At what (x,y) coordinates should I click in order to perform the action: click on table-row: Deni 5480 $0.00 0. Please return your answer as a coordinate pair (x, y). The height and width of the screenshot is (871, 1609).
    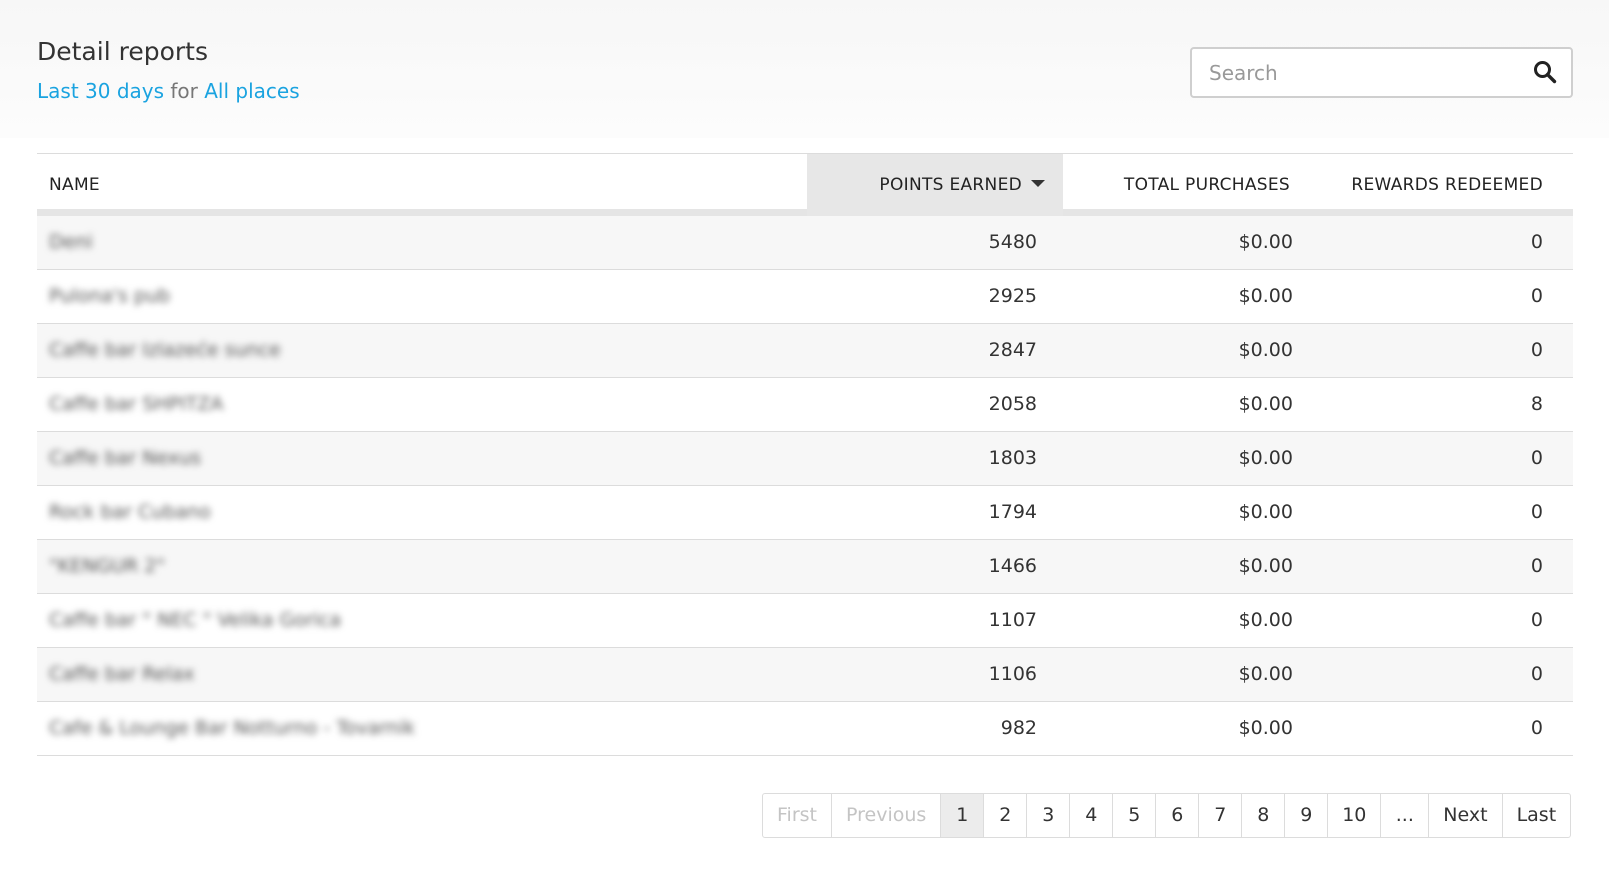
    Looking at the image, I should click on (805, 243).